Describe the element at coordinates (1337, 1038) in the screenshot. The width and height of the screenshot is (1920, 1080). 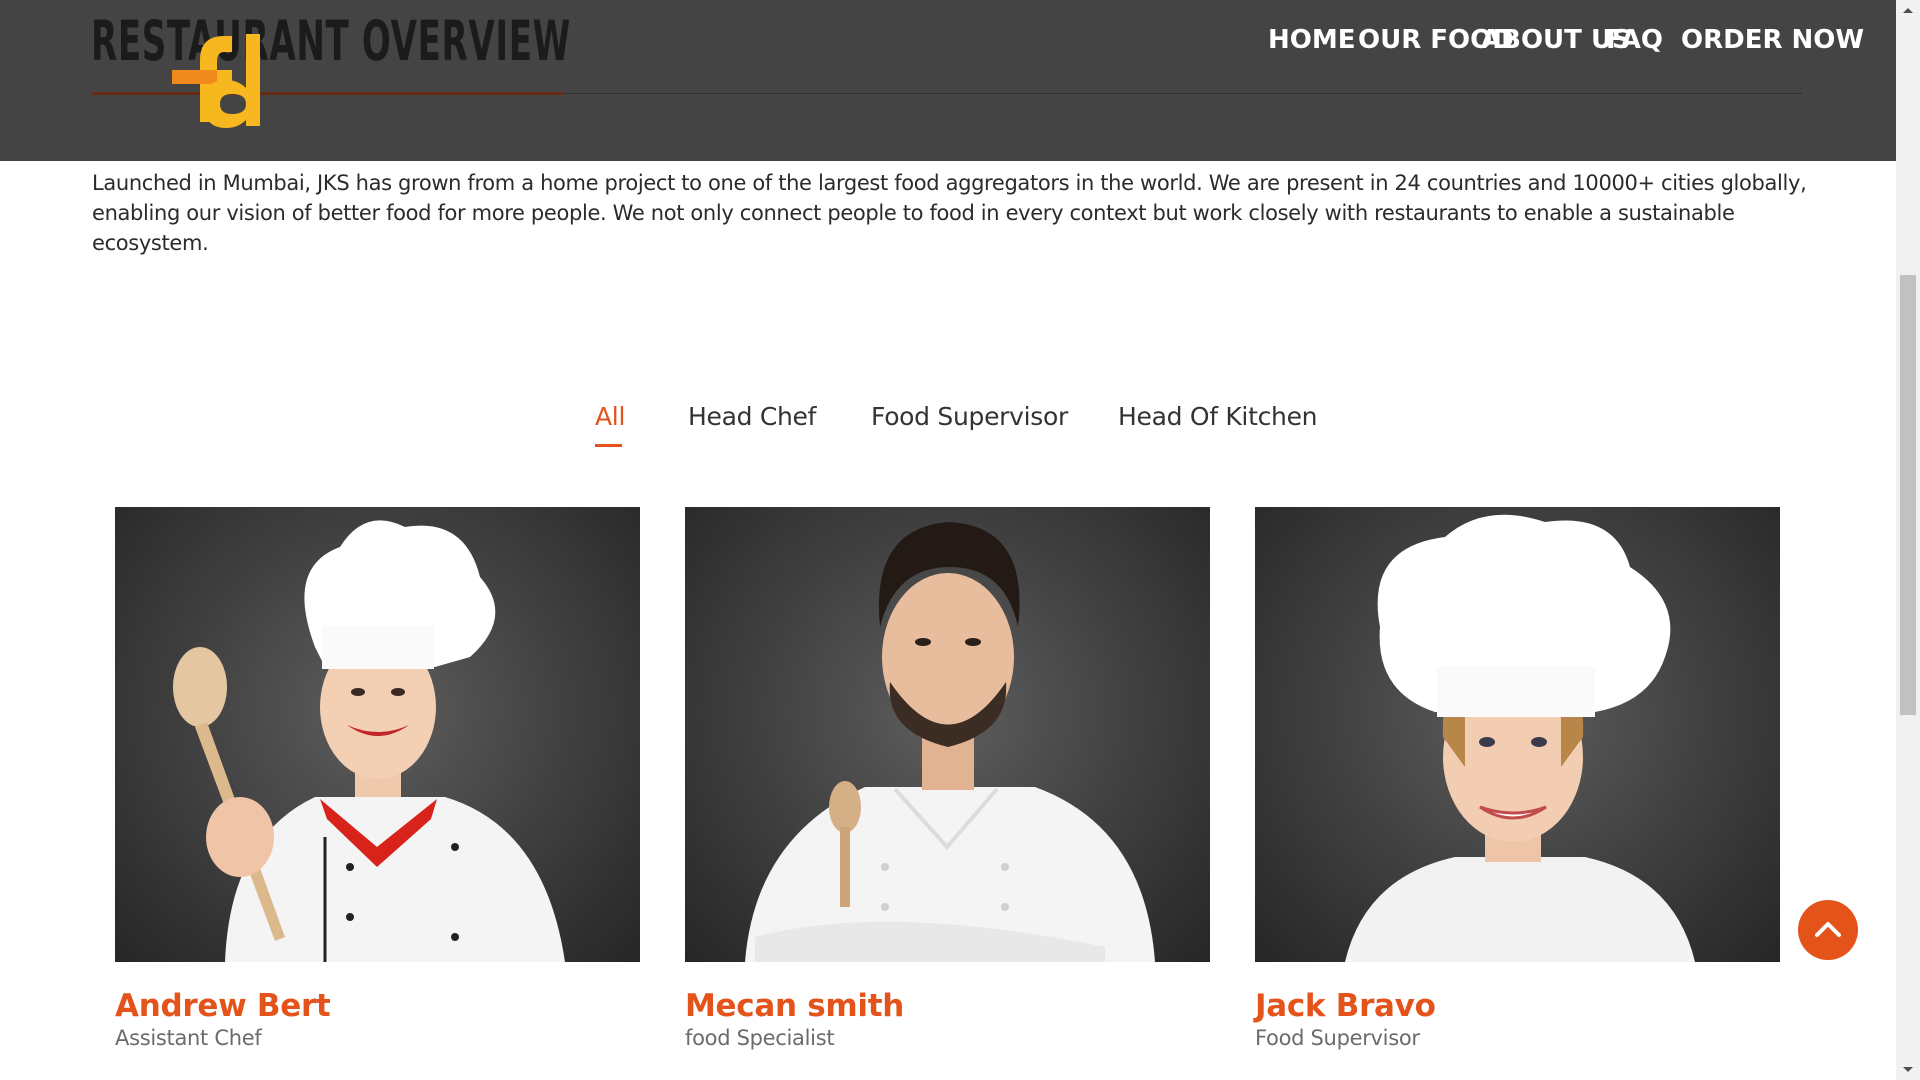
I see `member-role: Food Supervisor` at that location.